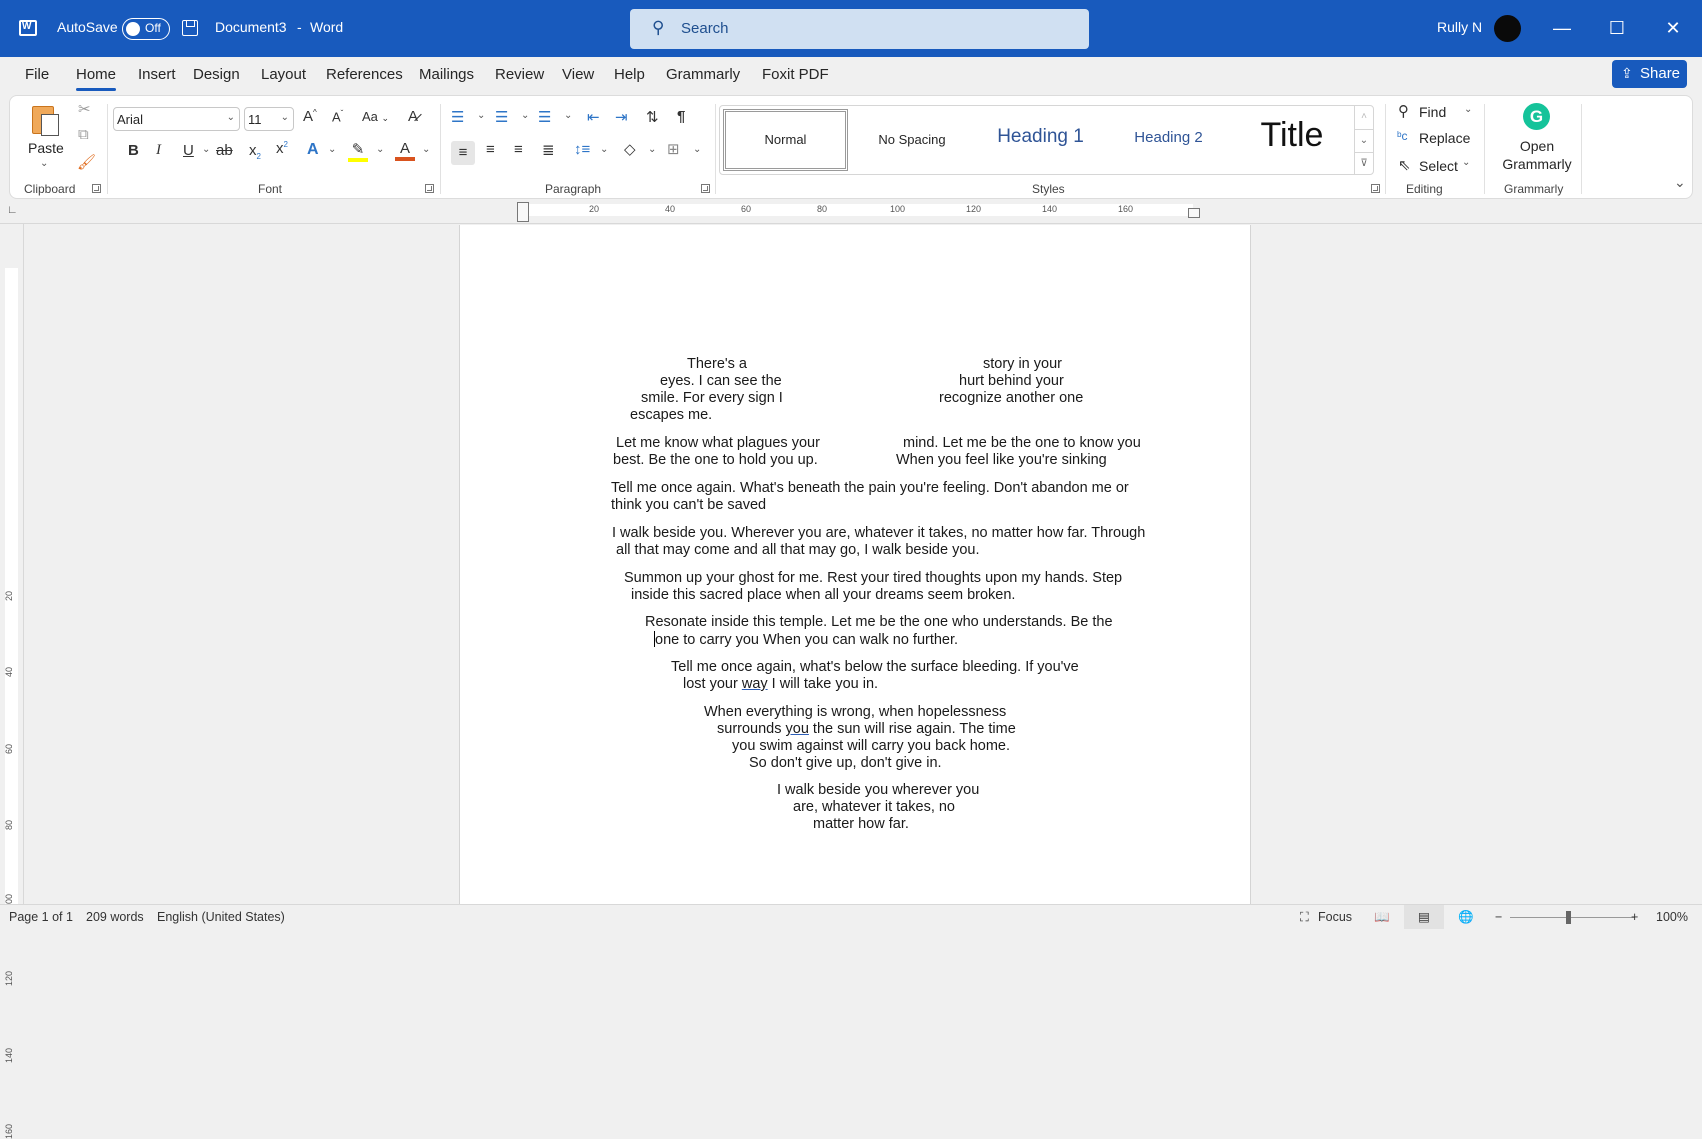 This screenshot has height=1139, width=1702. Describe the element at coordinates (446, 74) in the screenshot. I see `tab-mailings: Mailings` at that location.